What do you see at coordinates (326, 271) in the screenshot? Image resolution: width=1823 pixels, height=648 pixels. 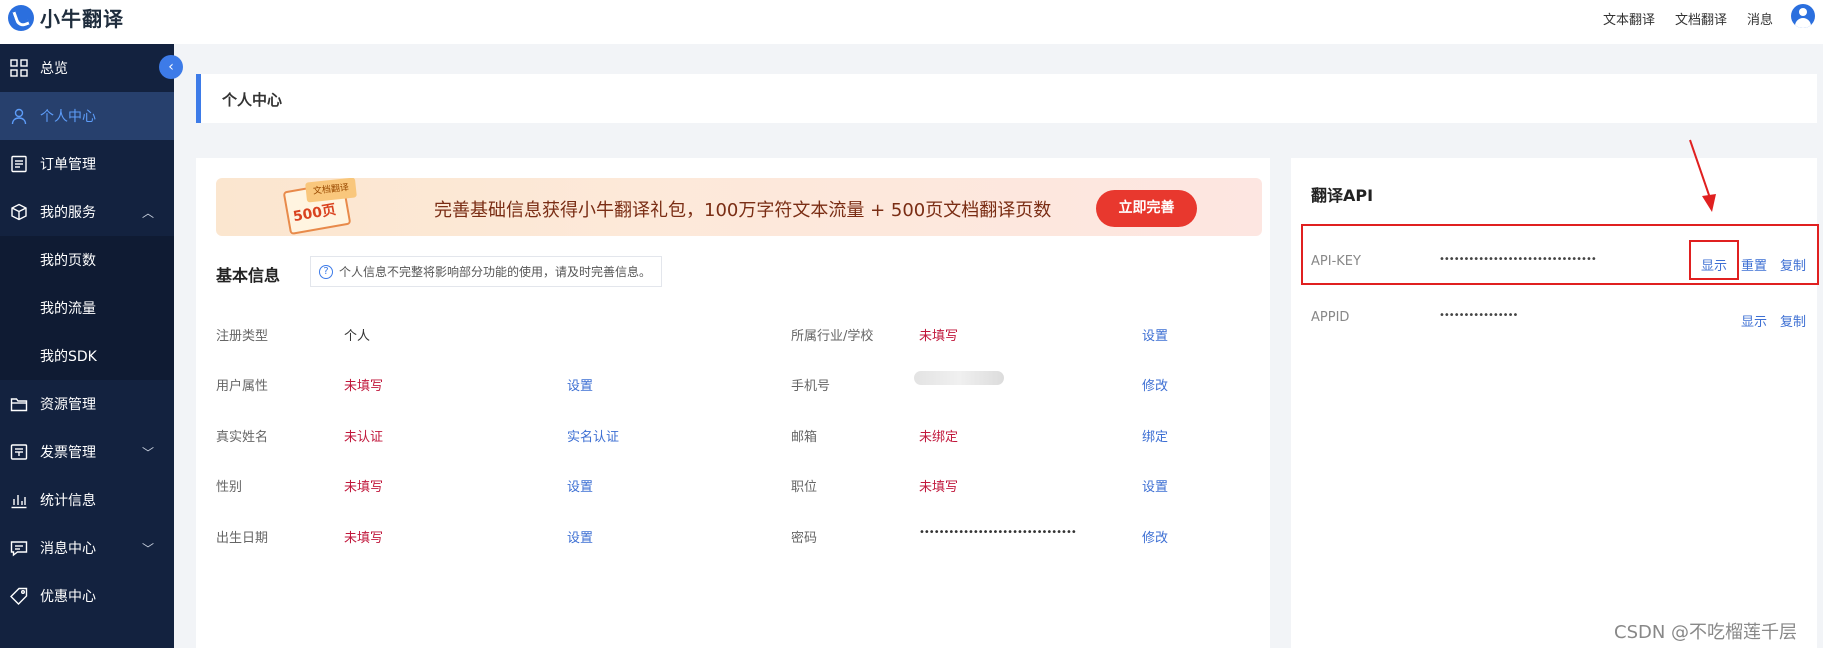 I see `question-icon: ?` at bounding box center [326, 271].